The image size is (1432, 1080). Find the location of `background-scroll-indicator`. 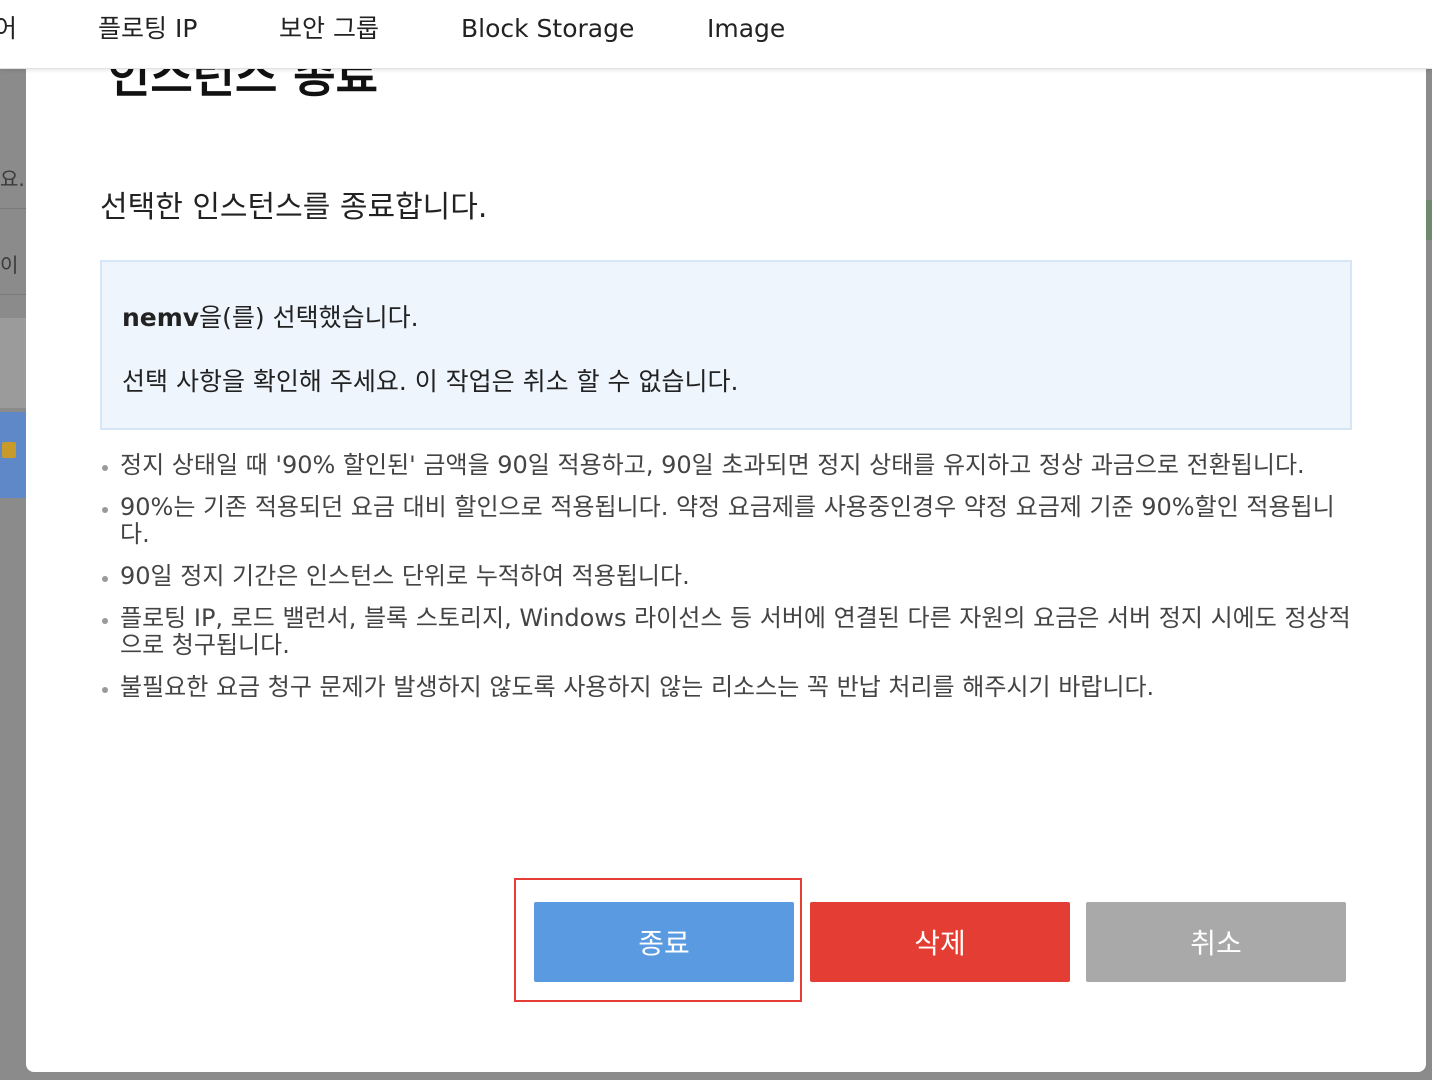

background-scroll-indicator is located at coordinates (1429, 220).